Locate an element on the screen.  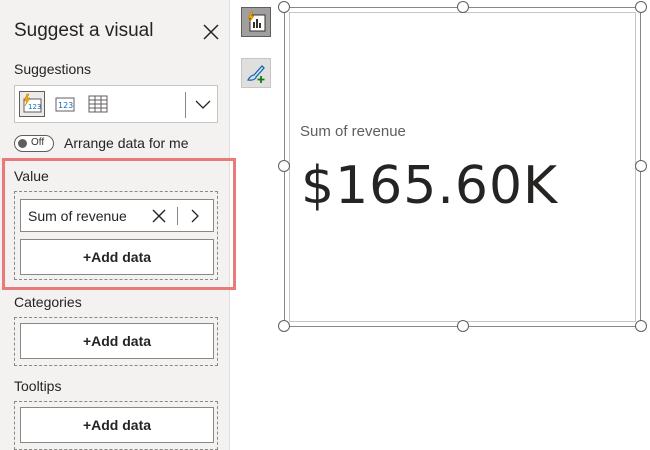
resize-handle-top-right is located at coordinates (641, 7).